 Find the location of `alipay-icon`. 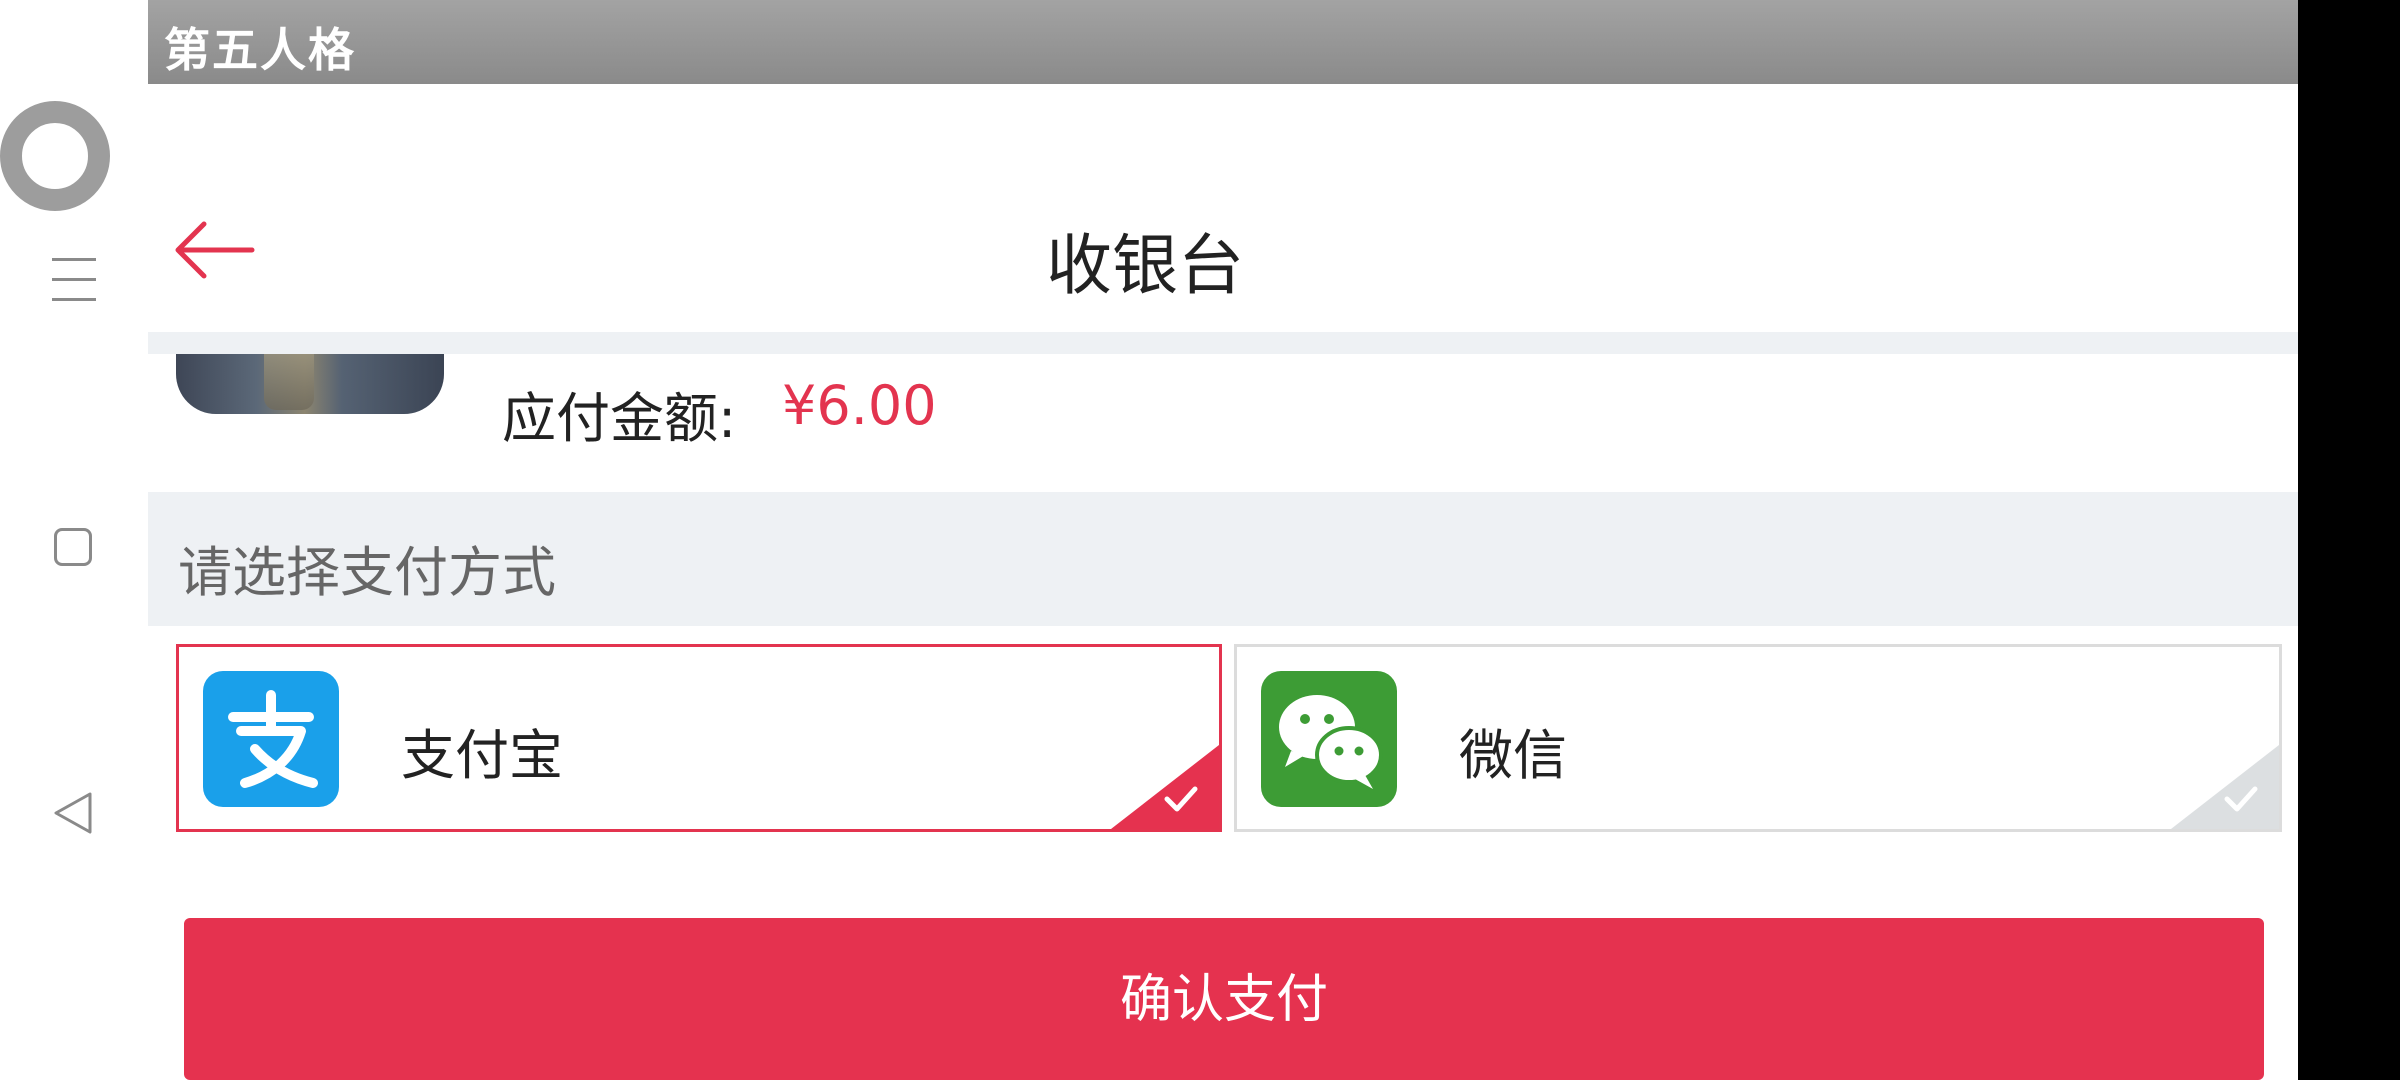

alipay-icon is located at coordinates (271, 739).